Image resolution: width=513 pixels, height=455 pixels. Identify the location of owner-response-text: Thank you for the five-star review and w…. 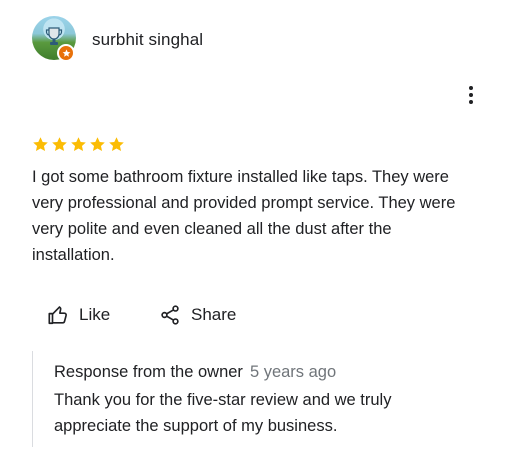
(223, 413).